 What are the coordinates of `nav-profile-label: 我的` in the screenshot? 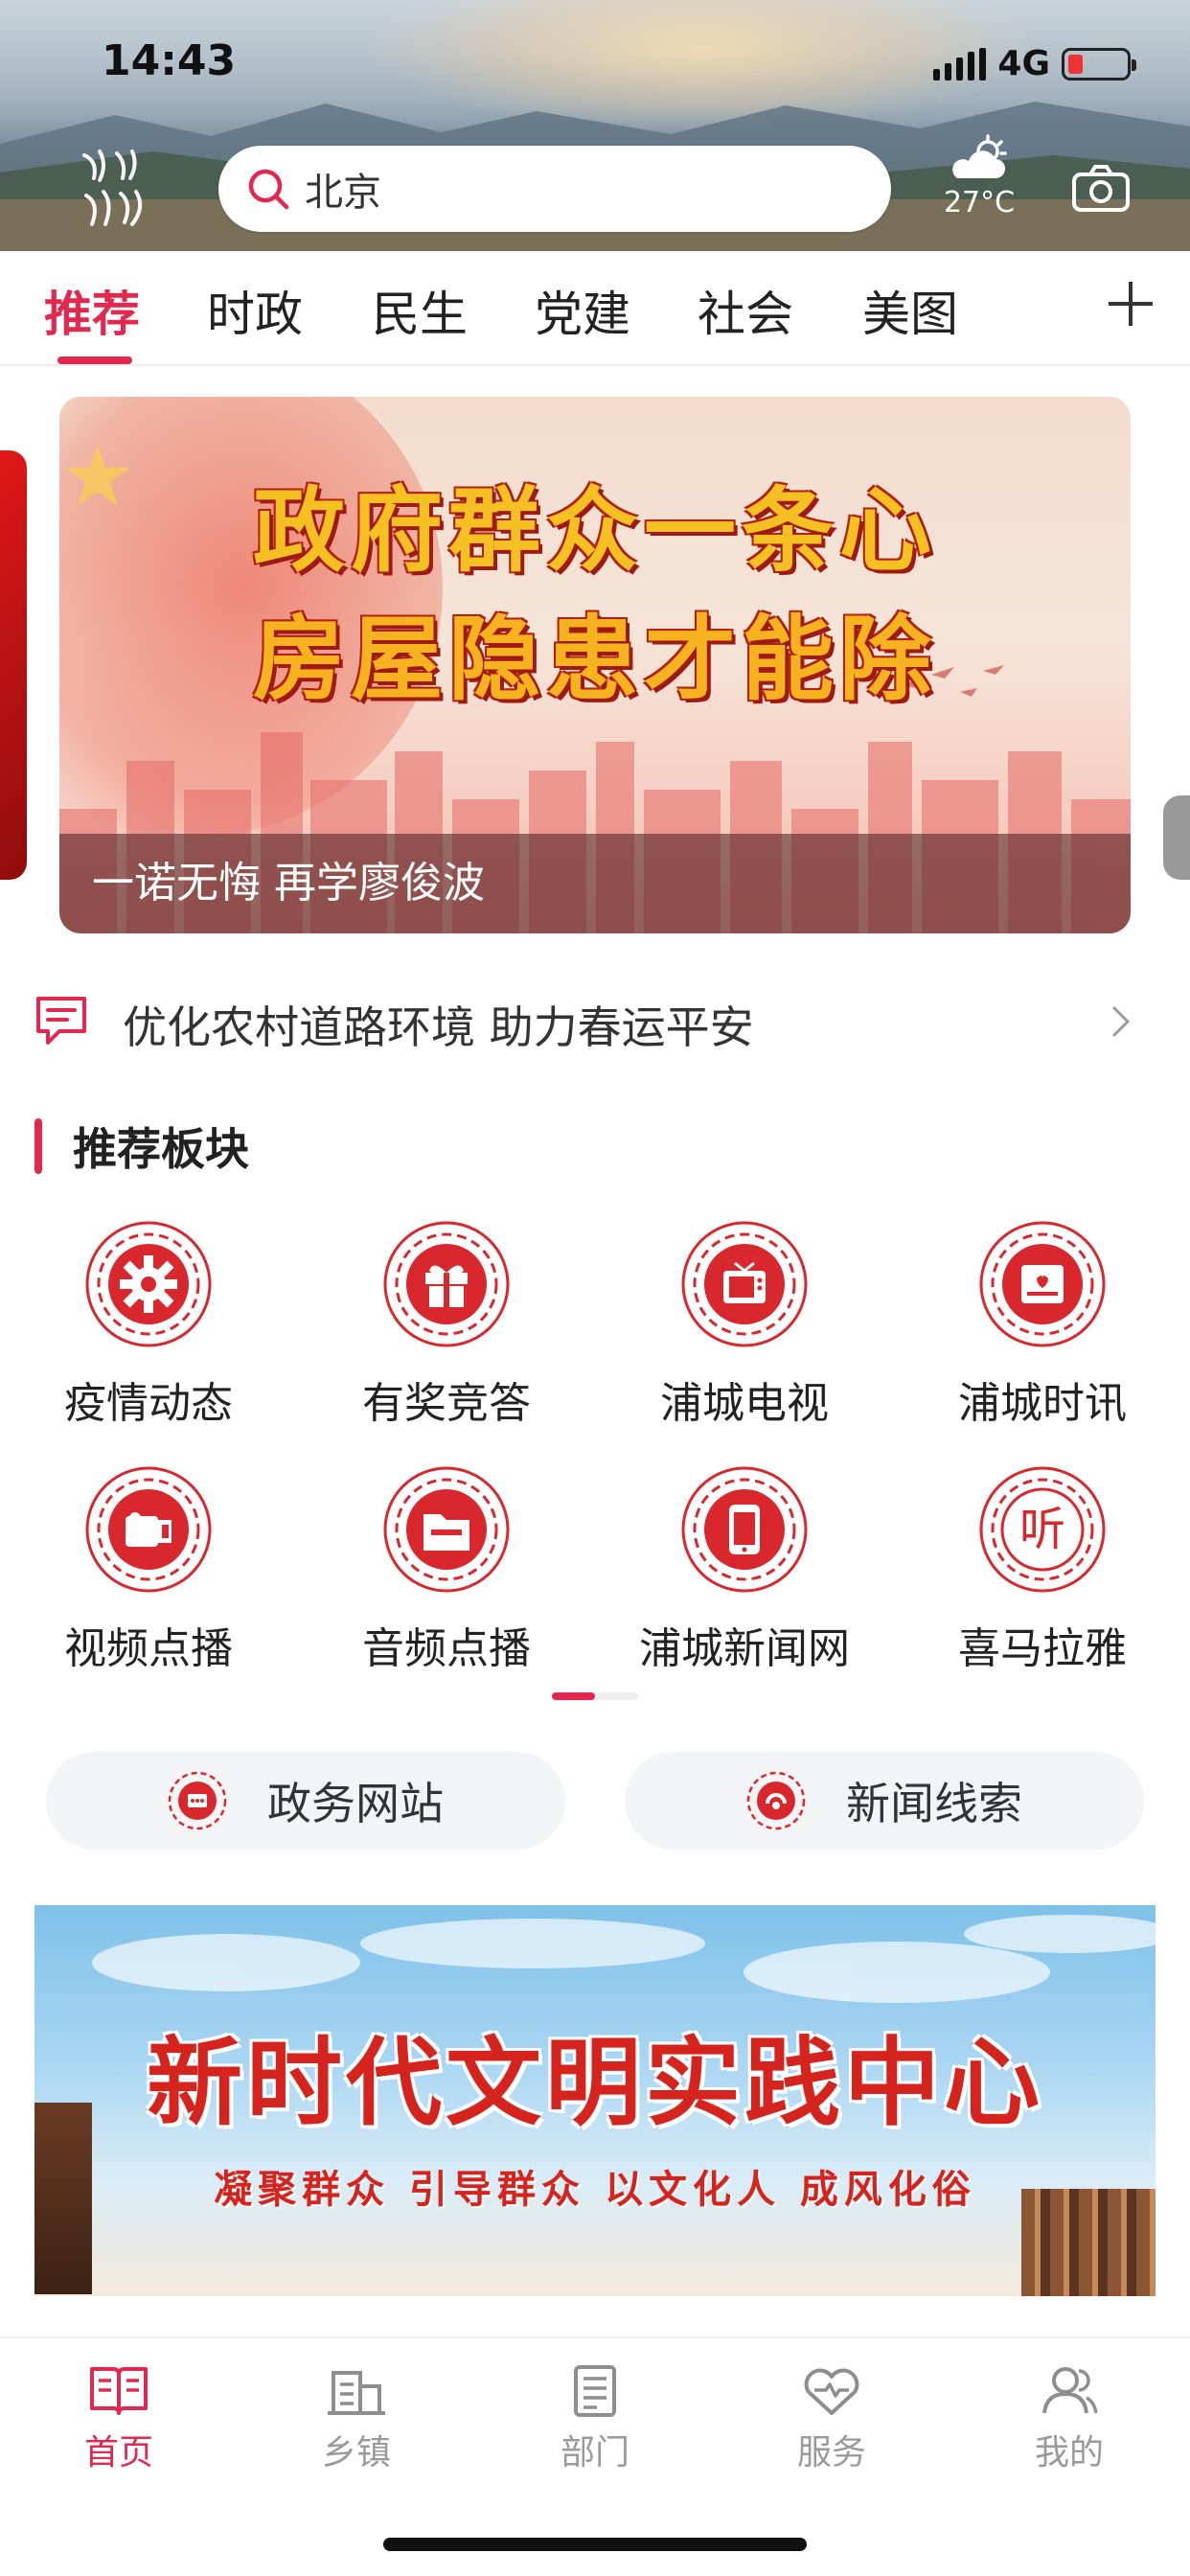 It's located at (1069, 2452).